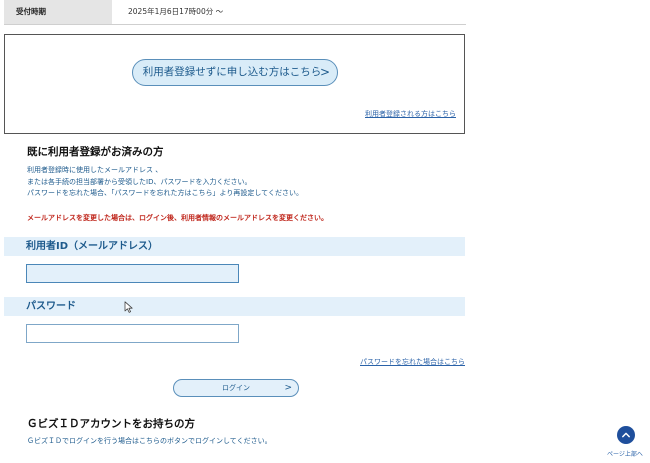 This screenshot has width=650, height=463. I want to click on description-line: または各手続の担当部署から受領したID、パスワードを入力ください。, so click(139, 181).